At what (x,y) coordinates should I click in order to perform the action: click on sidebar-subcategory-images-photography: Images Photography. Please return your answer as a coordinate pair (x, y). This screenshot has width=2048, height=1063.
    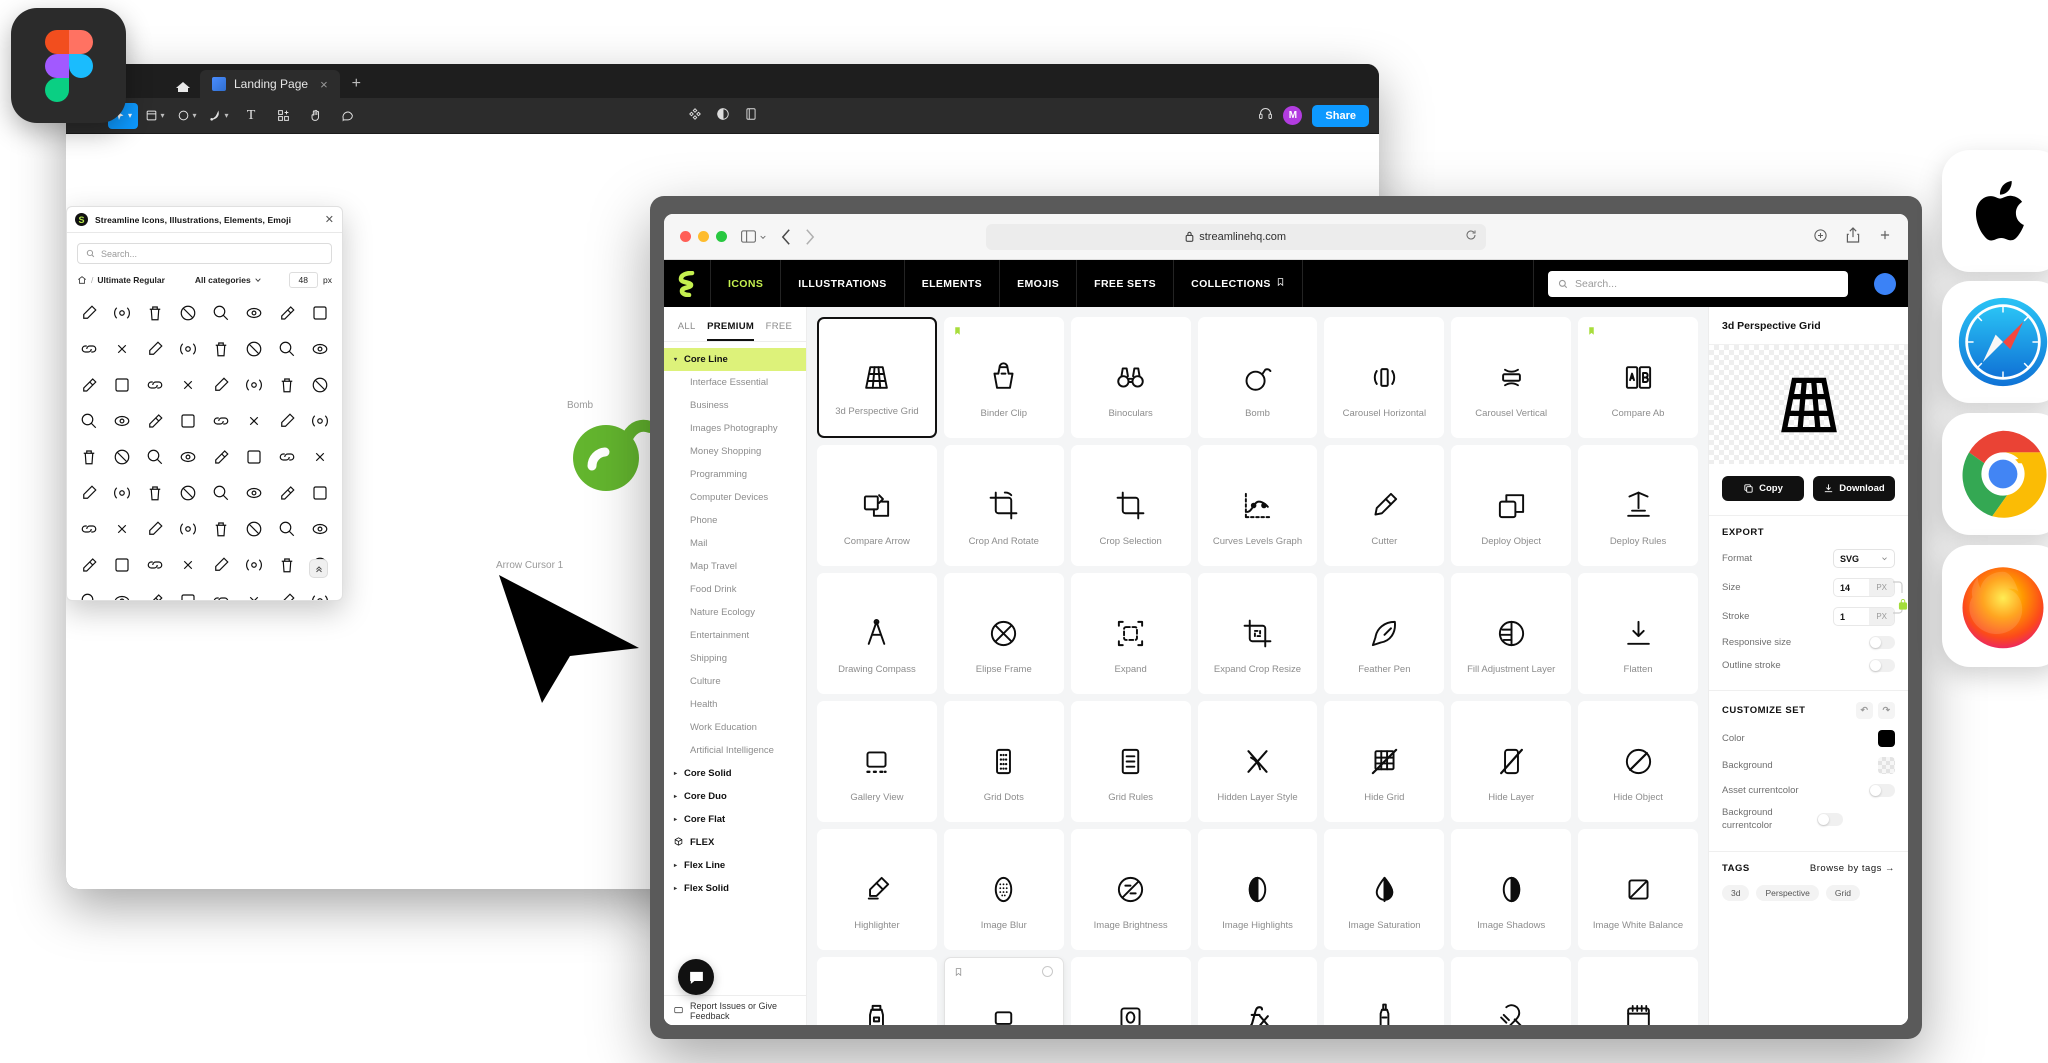
    Looking at the image, I should click on (735, 428).